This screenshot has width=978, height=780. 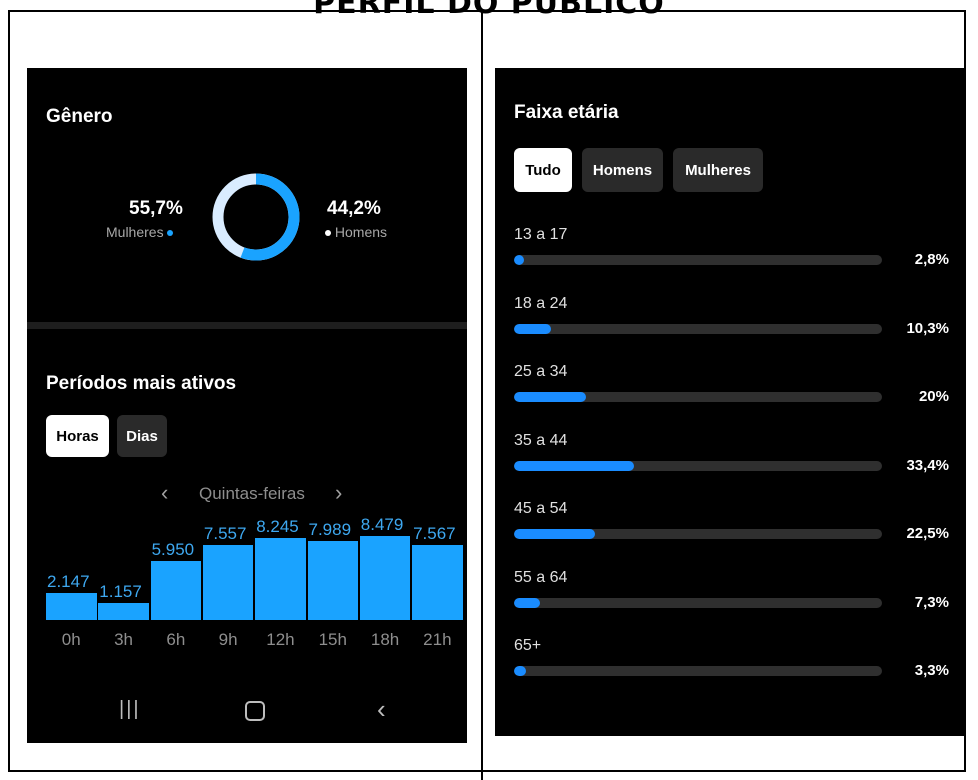 What do you see at coordinates (252, 493) in the screenshot?
I see `day-label: Quintas-feiras` at bounding box center [252, 493].